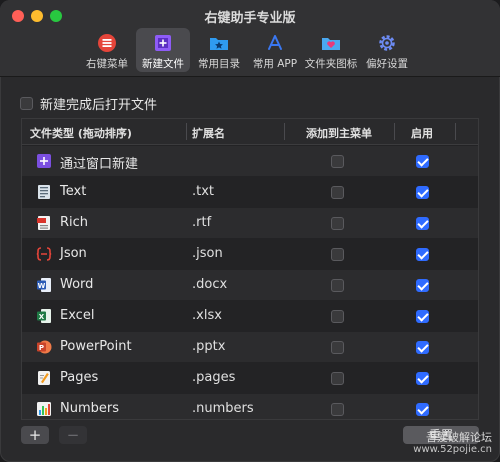  What do you see at coordinates (339, 133) in the screenshot?
I see `column-header-main-menu: 添加到主菜单` at bounding box center [339, 133].